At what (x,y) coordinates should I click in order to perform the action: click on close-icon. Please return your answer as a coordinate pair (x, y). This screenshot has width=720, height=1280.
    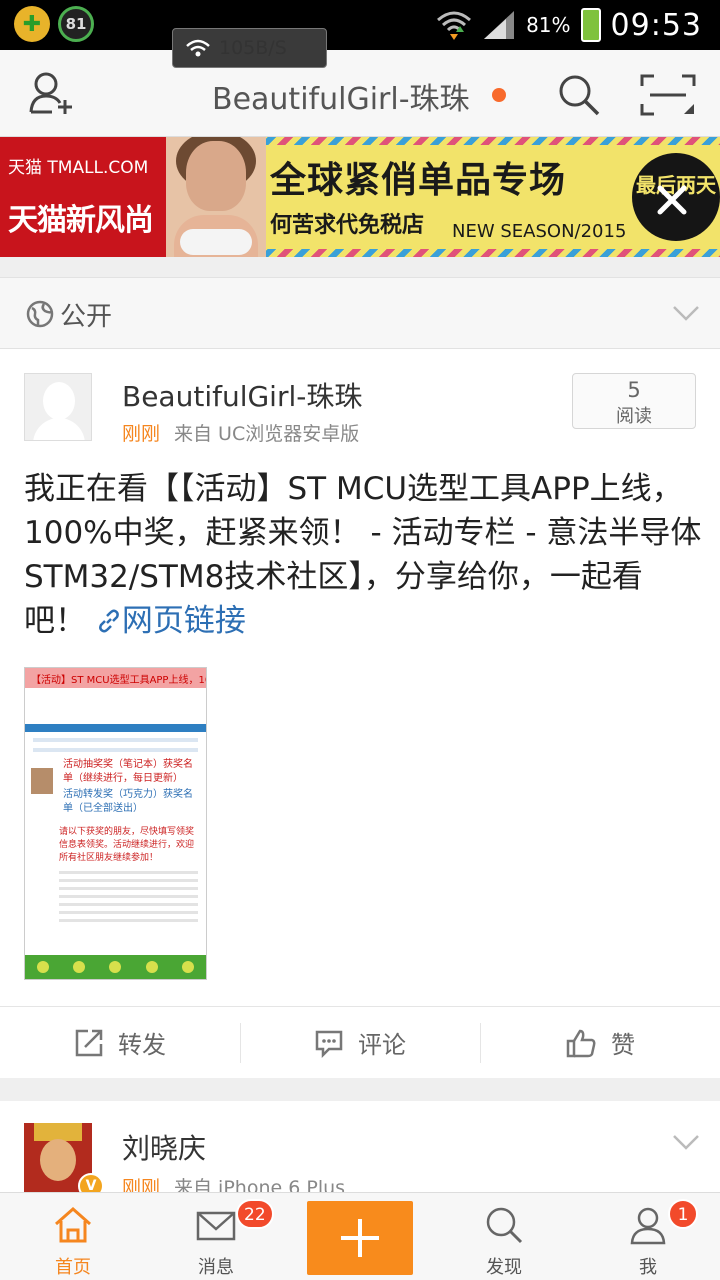
    Looking at the image, I should click on (672, 200).